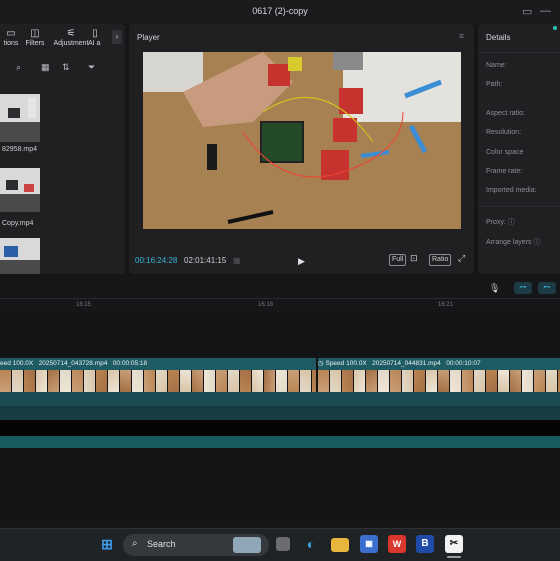 The width and height of the screenshot is (560, 561). What do you see at coordinates (369, 544) in the screenshot?
I see `store-icon: ▦` at bounding box center [369, 544].